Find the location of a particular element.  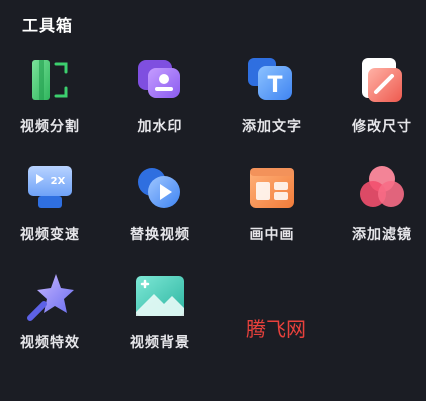

speed-text: 2X is located at coordinates (58, 181).